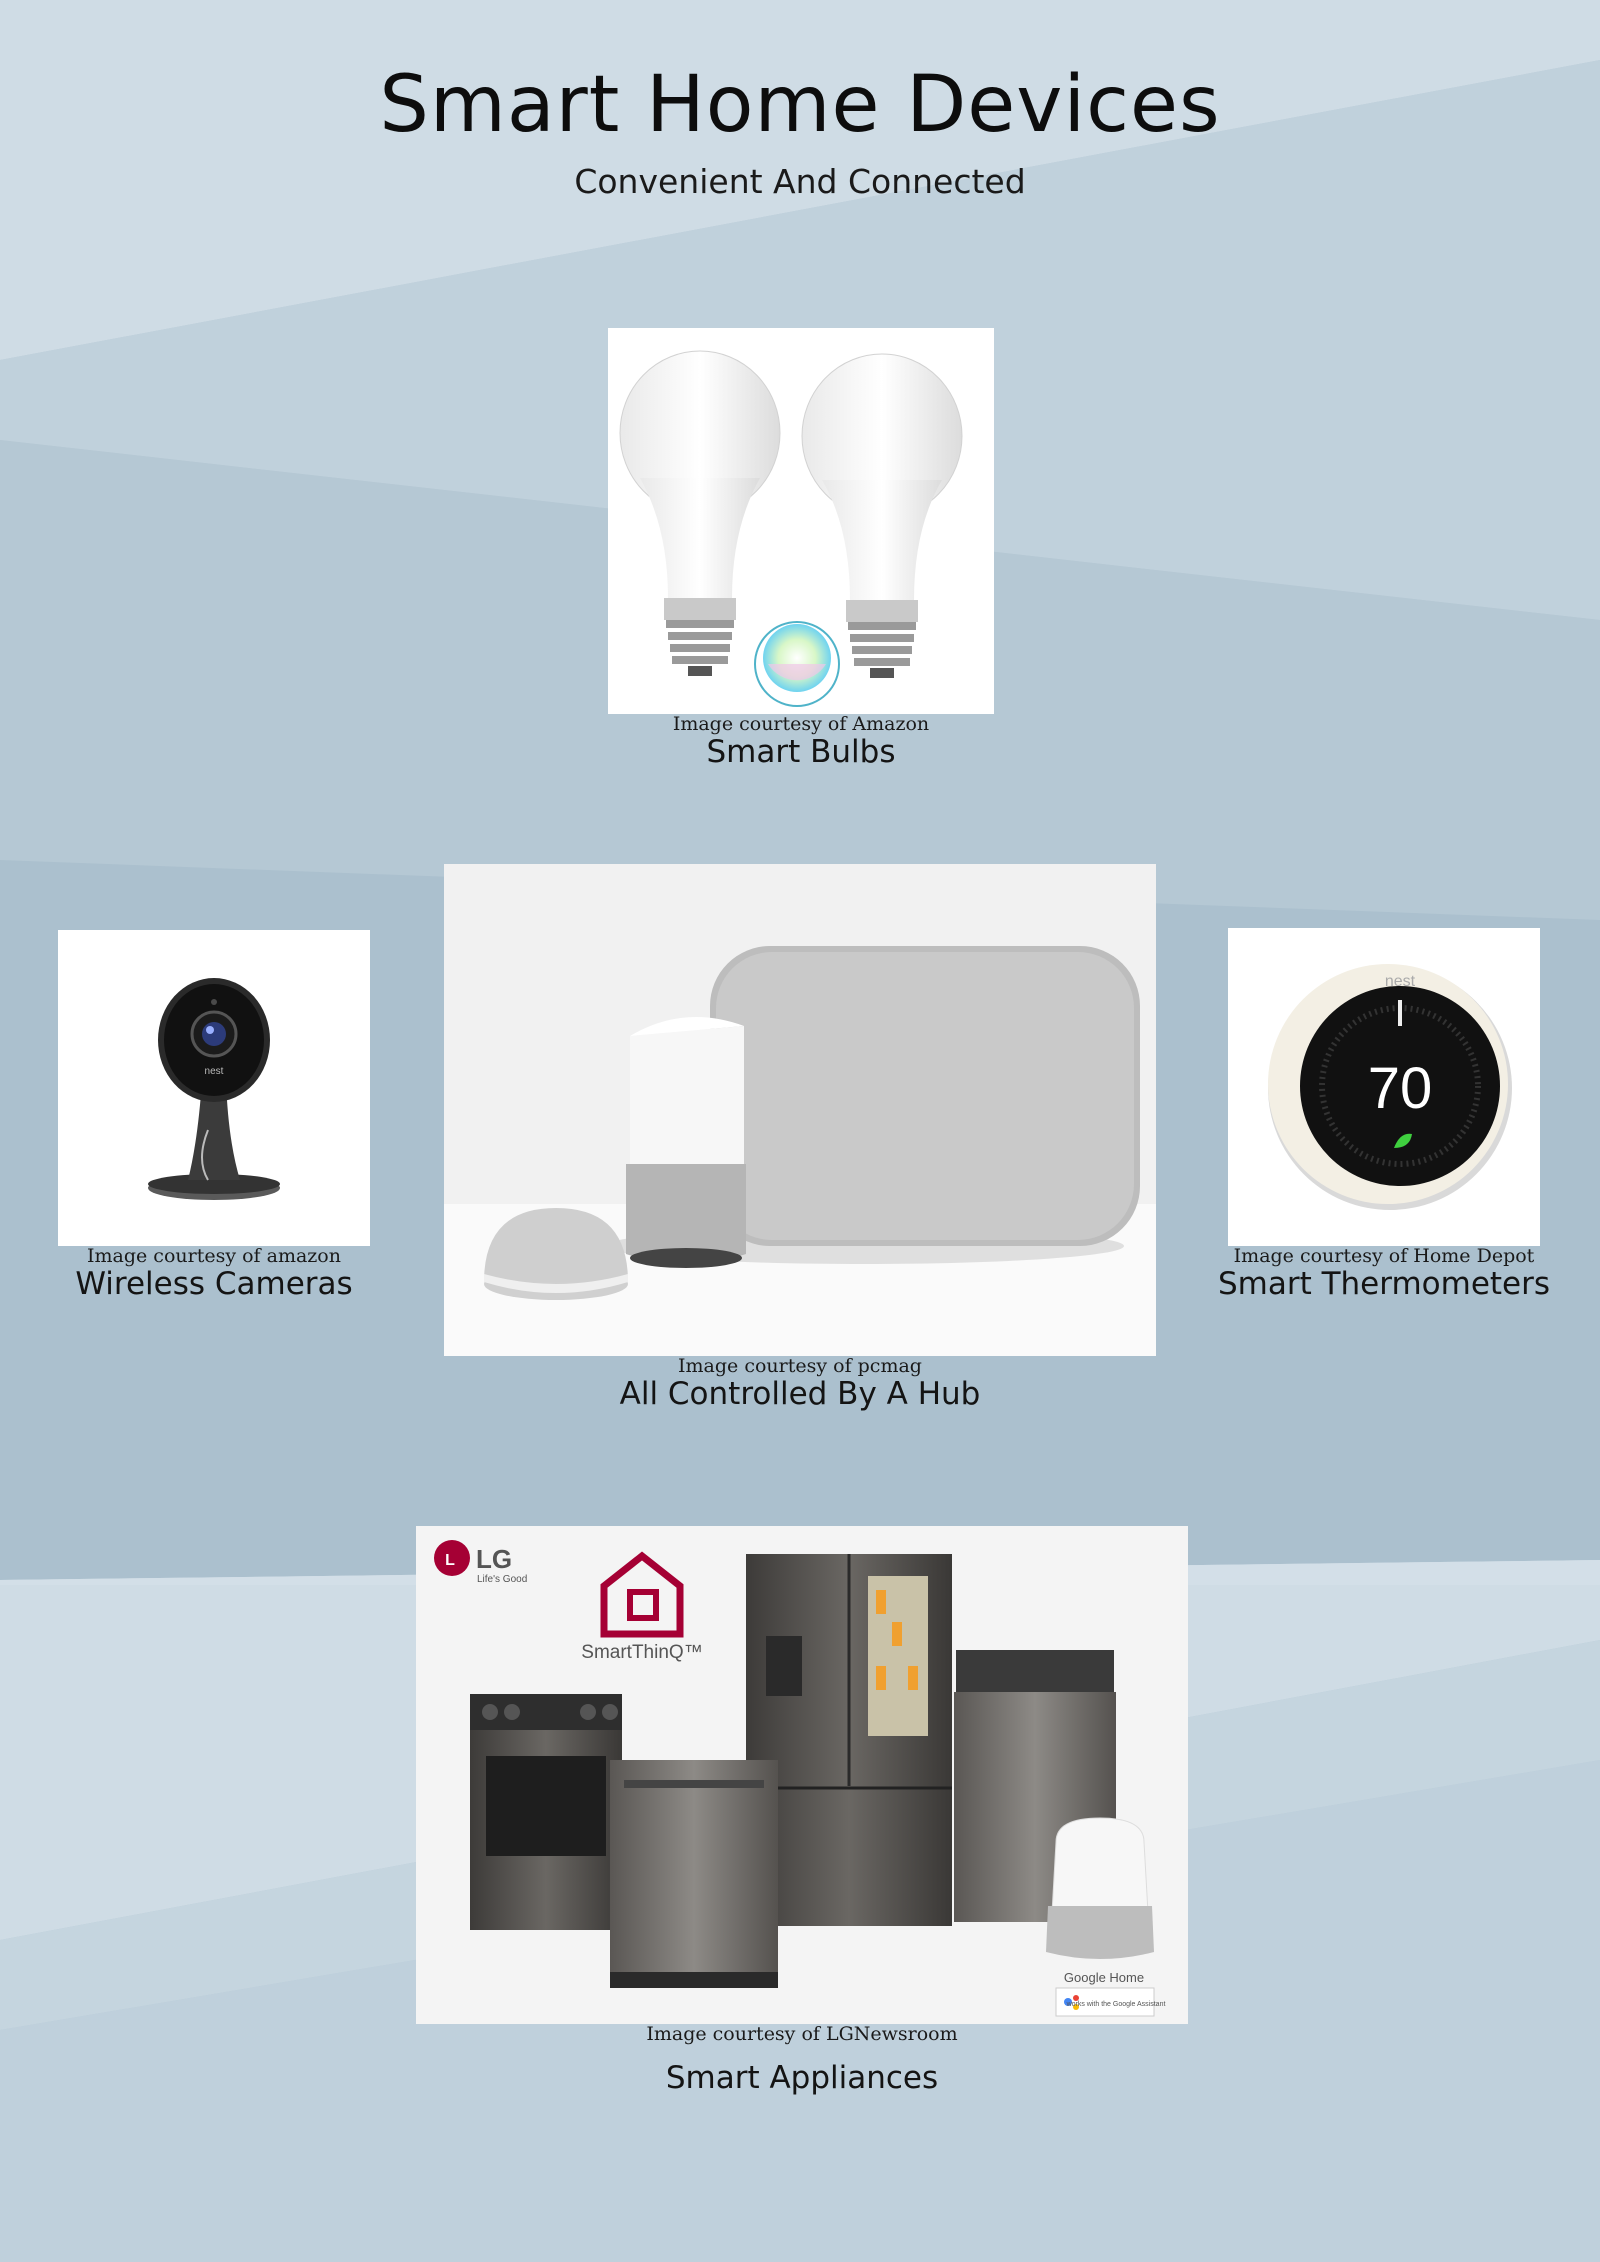 This screenshot has height=2262, width=1600. Describe the element at coordinates (700, 513) in the screenshot. I see `bulb-left` at that location.